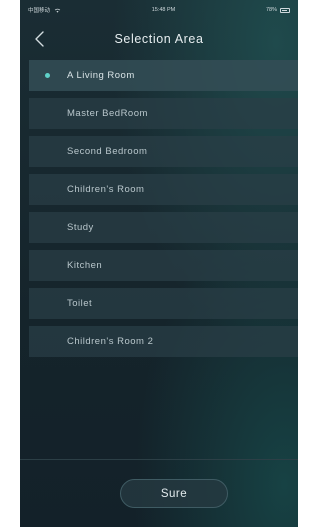  Describe the element at coordinates (271, 10) in the screenshot. I see `battery-percent: 78%` at that location.